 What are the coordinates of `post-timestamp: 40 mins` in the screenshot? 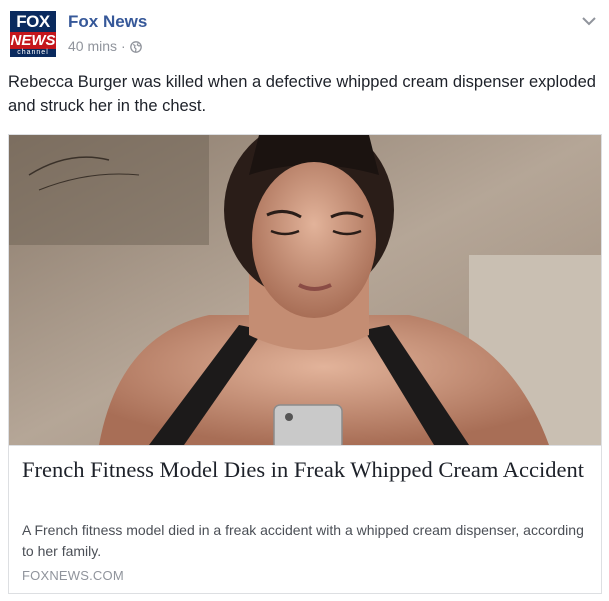 It's located at (92, 46).